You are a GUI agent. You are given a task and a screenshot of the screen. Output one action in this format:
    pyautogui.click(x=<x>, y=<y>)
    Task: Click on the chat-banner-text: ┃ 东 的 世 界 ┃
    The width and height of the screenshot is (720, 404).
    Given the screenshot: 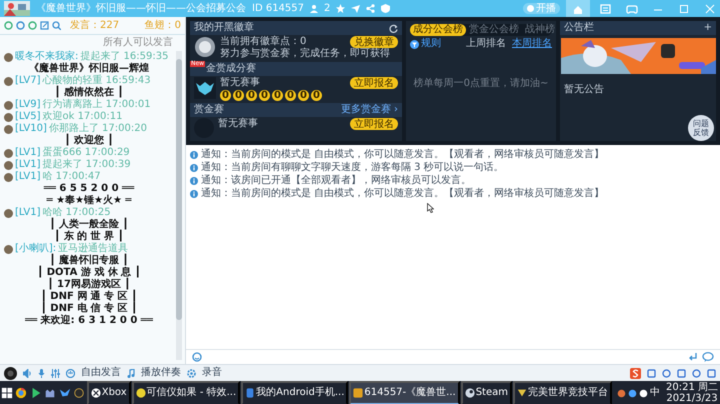 What is the action you would take?
    pyautogui.click(x=89, y=236)
    